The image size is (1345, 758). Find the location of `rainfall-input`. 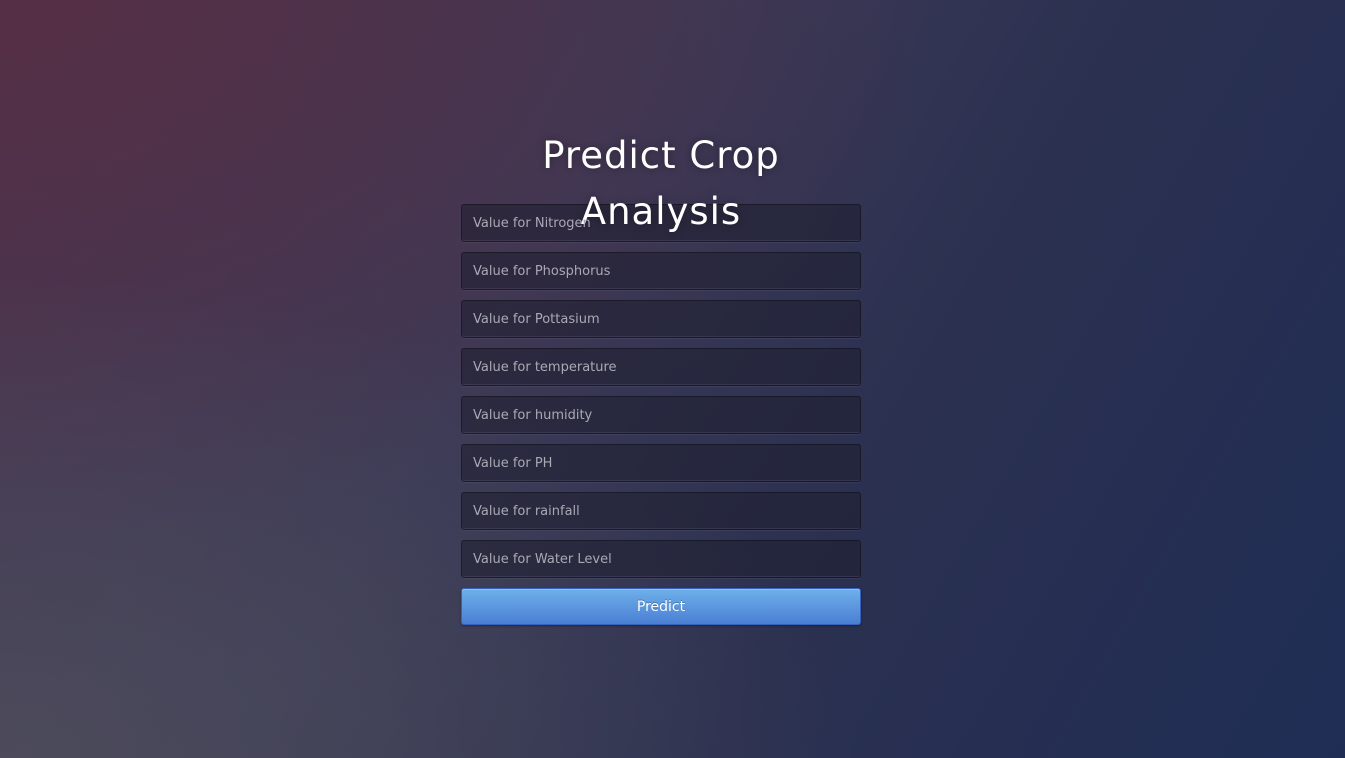

rainfall-input is located at coordinates (661, 511).